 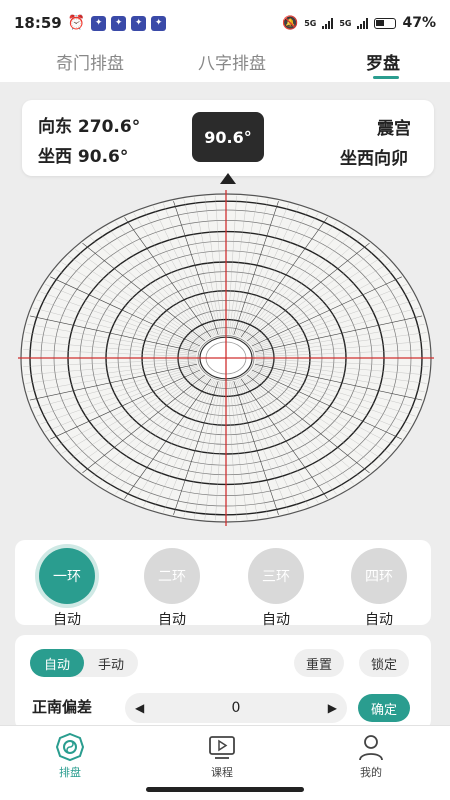 I want to click on ring-3: 三环 自动, so click(x=276, y=588).